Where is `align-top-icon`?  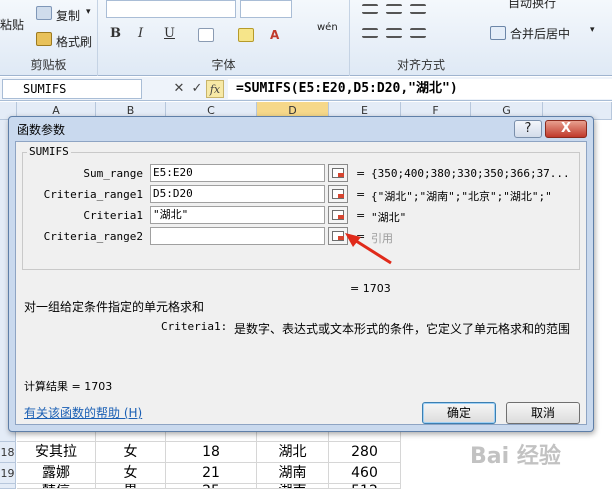 align-top-icon is located at coordinates (370, 9).